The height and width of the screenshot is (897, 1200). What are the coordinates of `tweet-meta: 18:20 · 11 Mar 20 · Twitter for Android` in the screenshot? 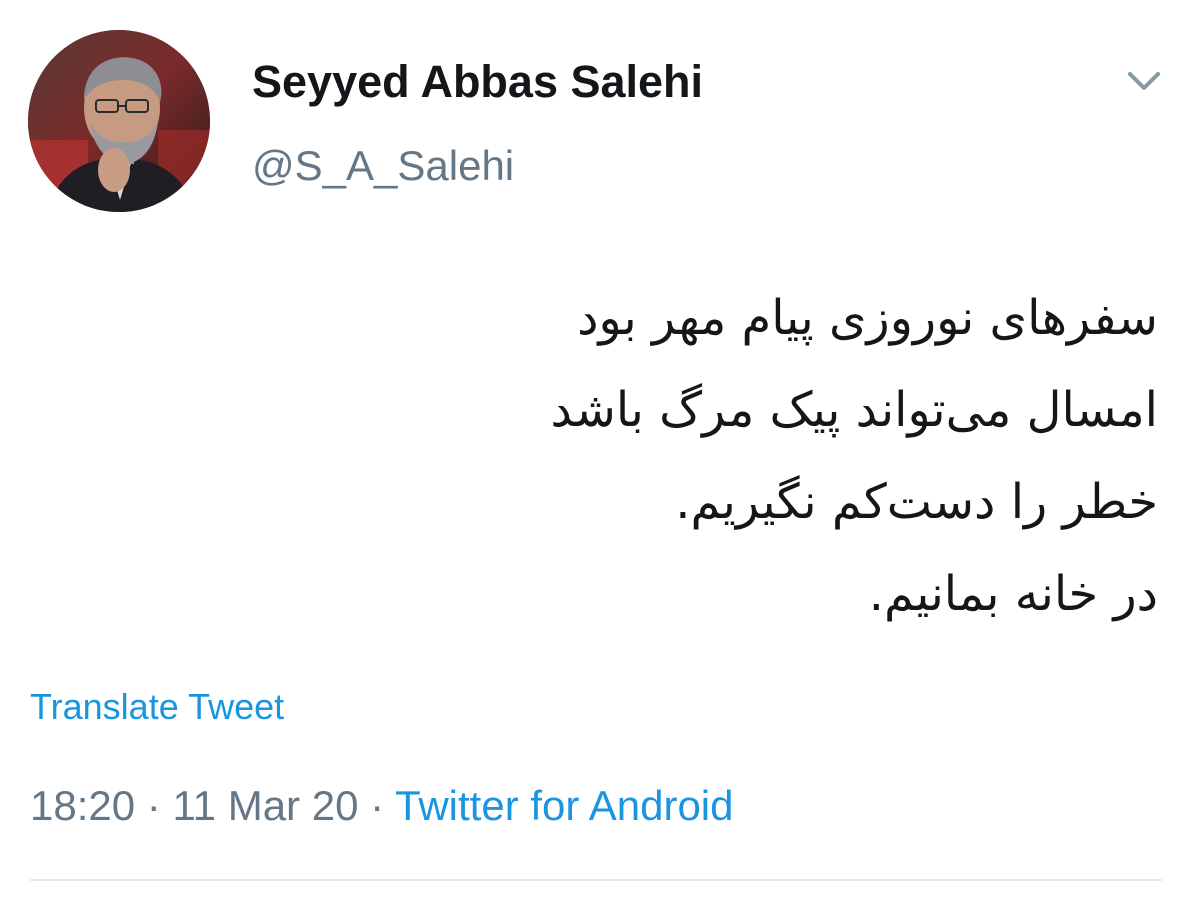 It's located at (382, 806).